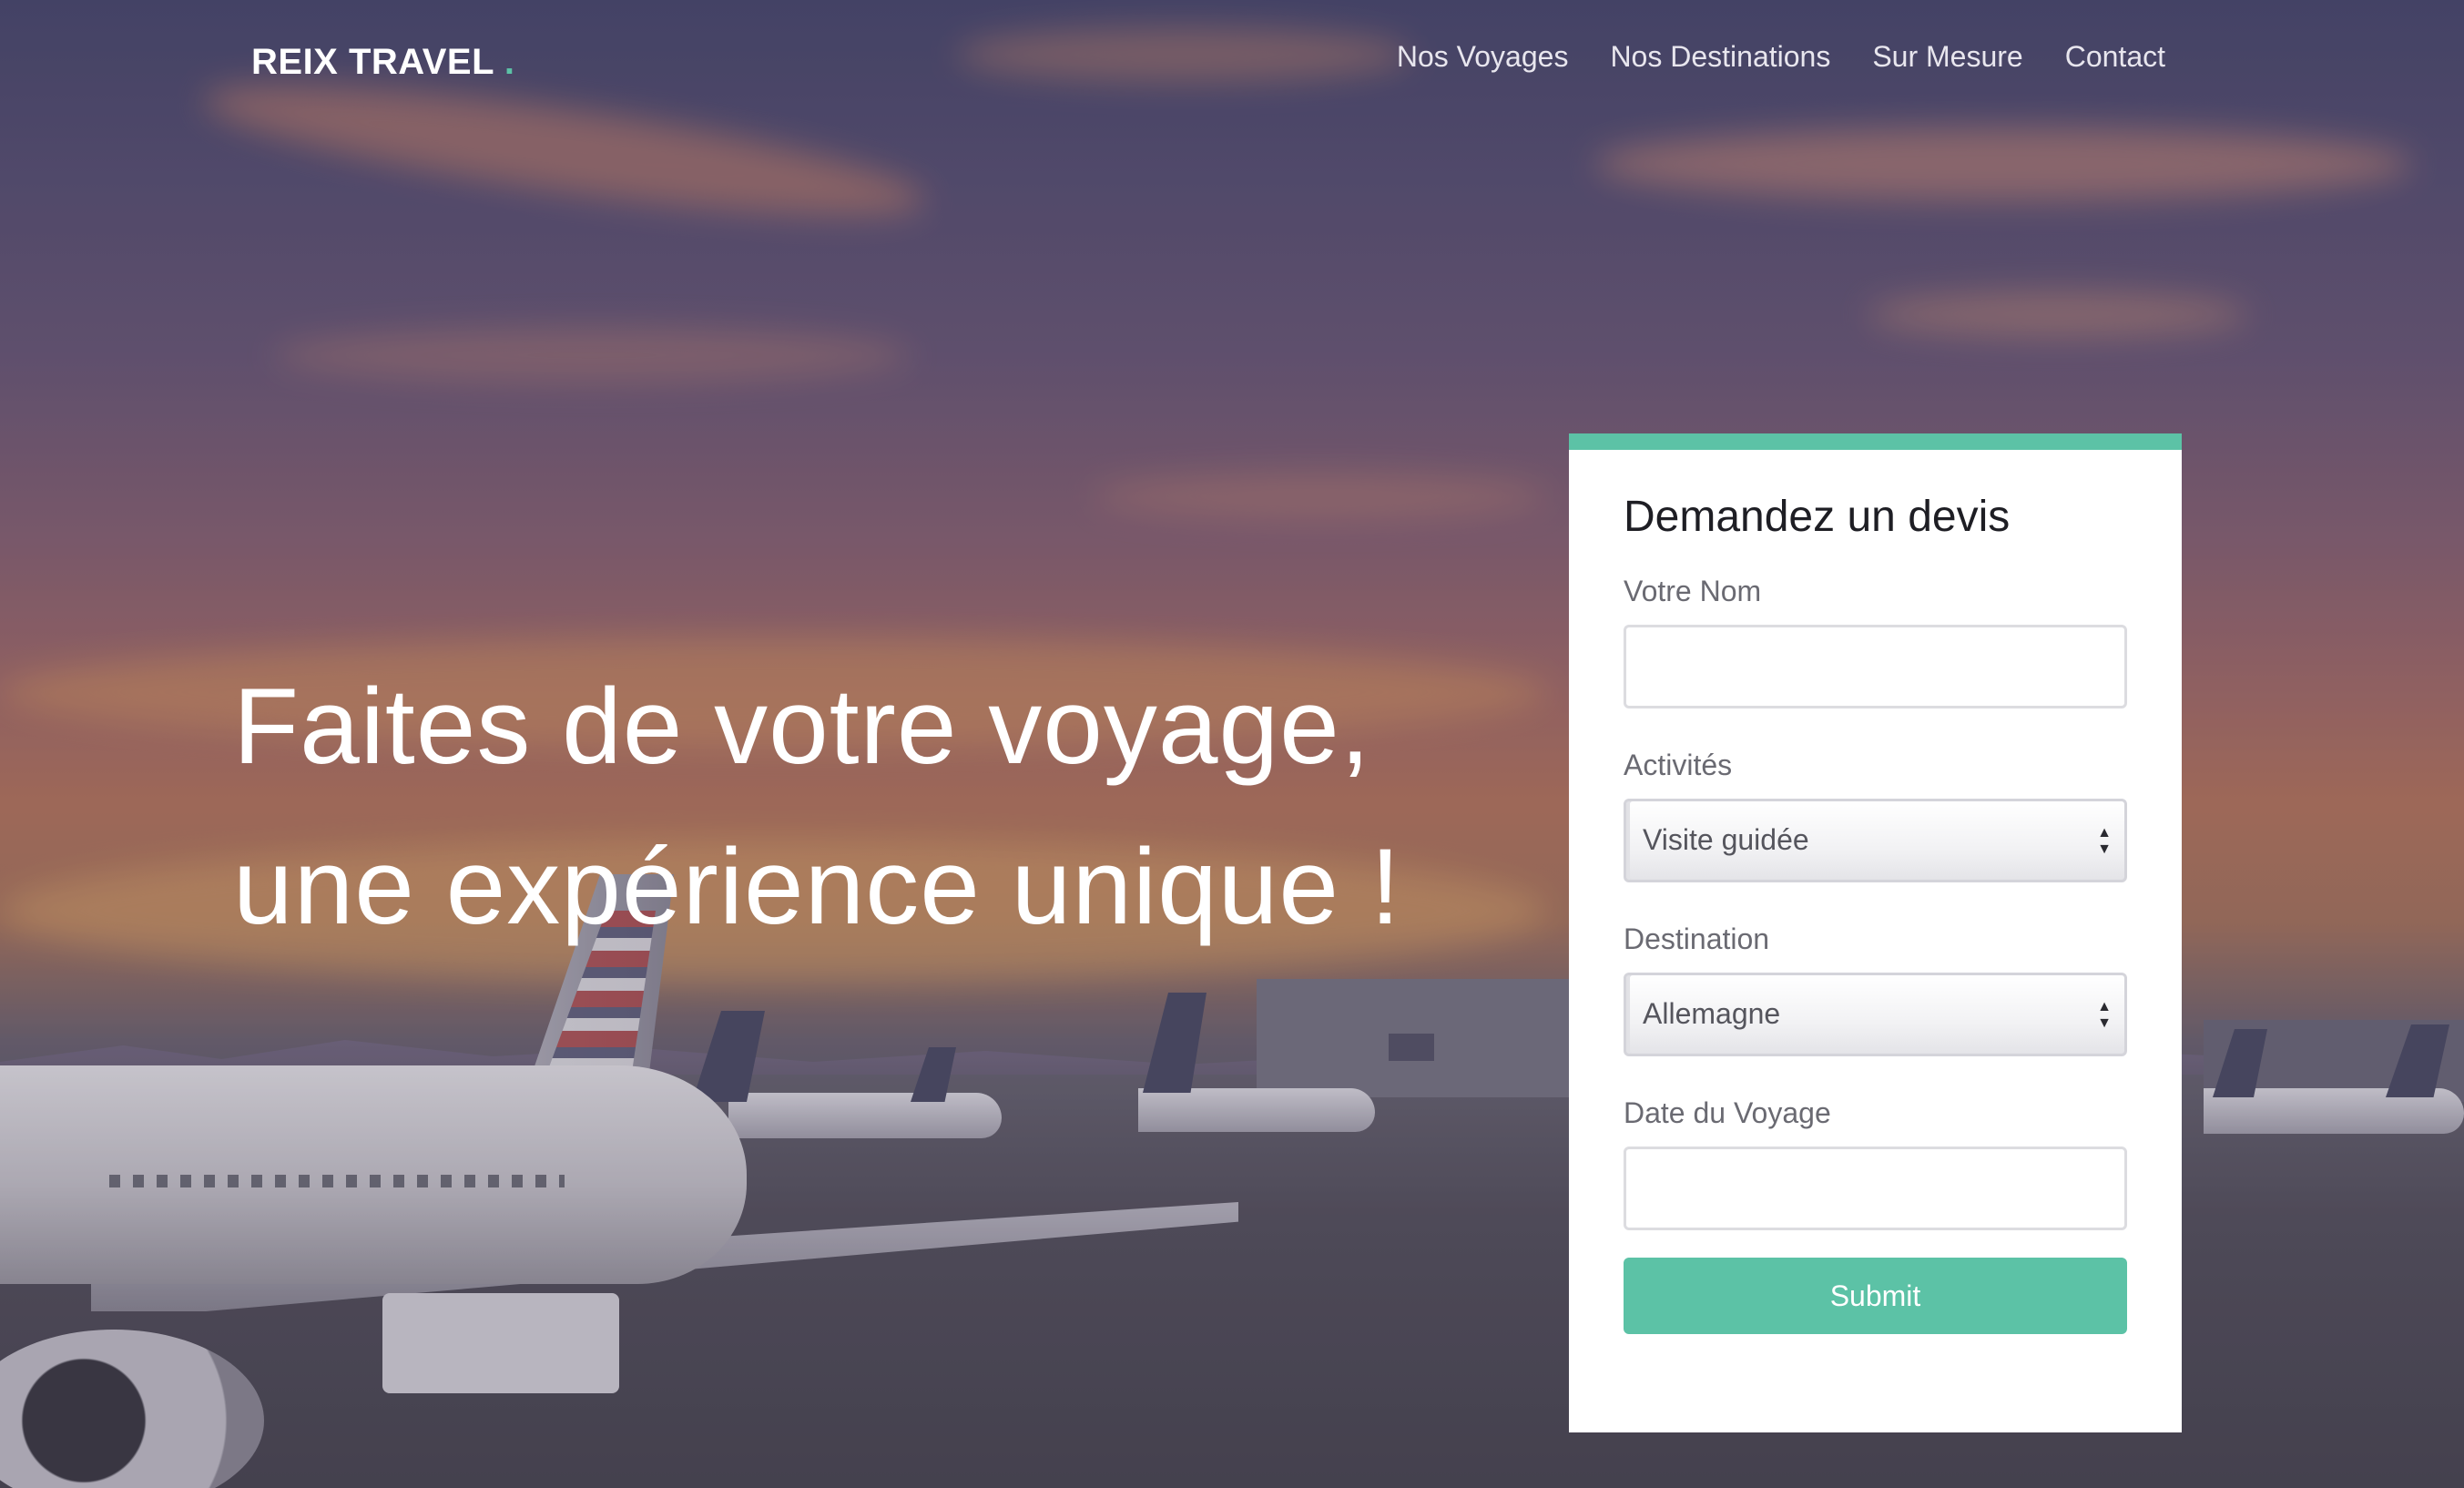 The height and width of the screenshot is (1488, 2464). I want to click on activities-selected-value: Visite guidée, so click(1726, 840).